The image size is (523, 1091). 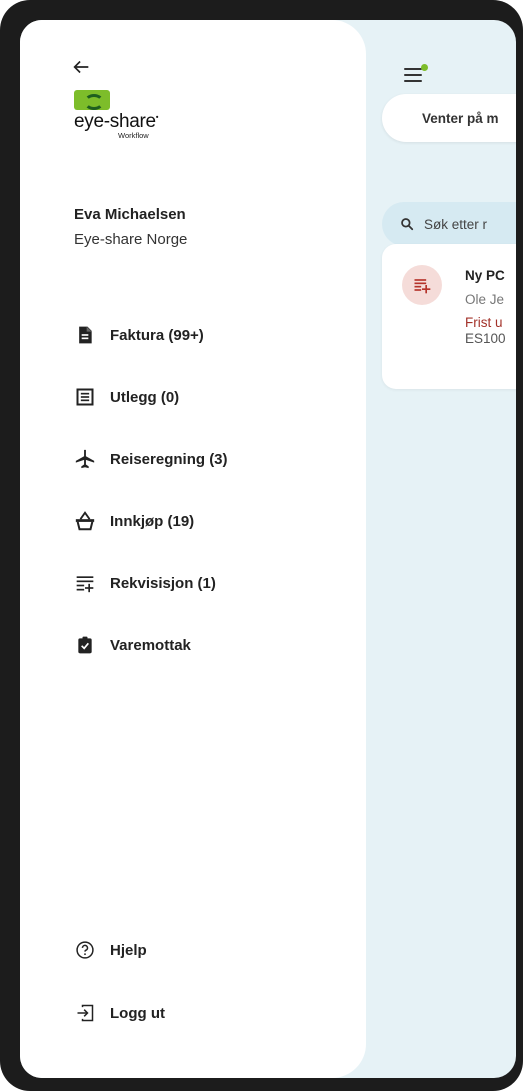 I want to click on help-circle-icon, so click(x=85, y=950).